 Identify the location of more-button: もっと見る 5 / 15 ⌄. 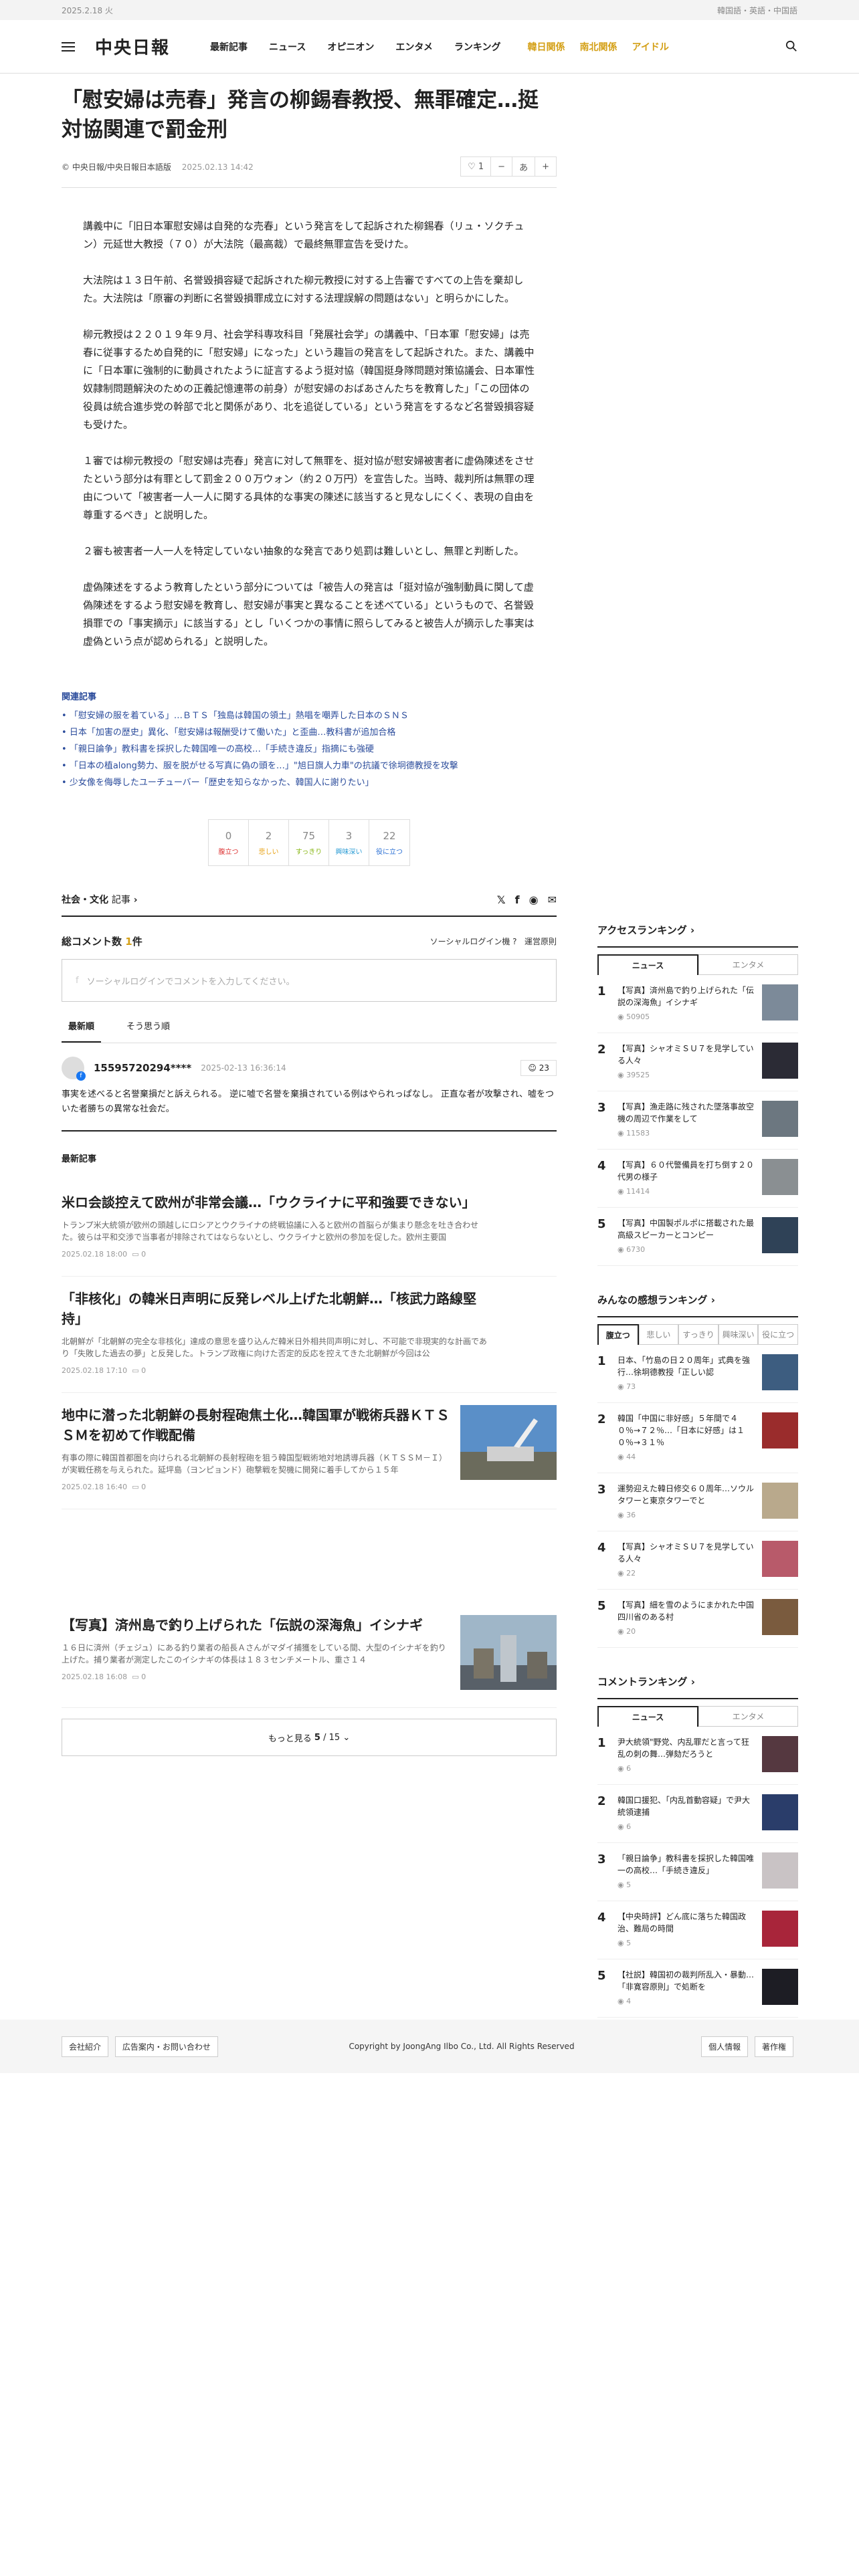
(310, 1737).